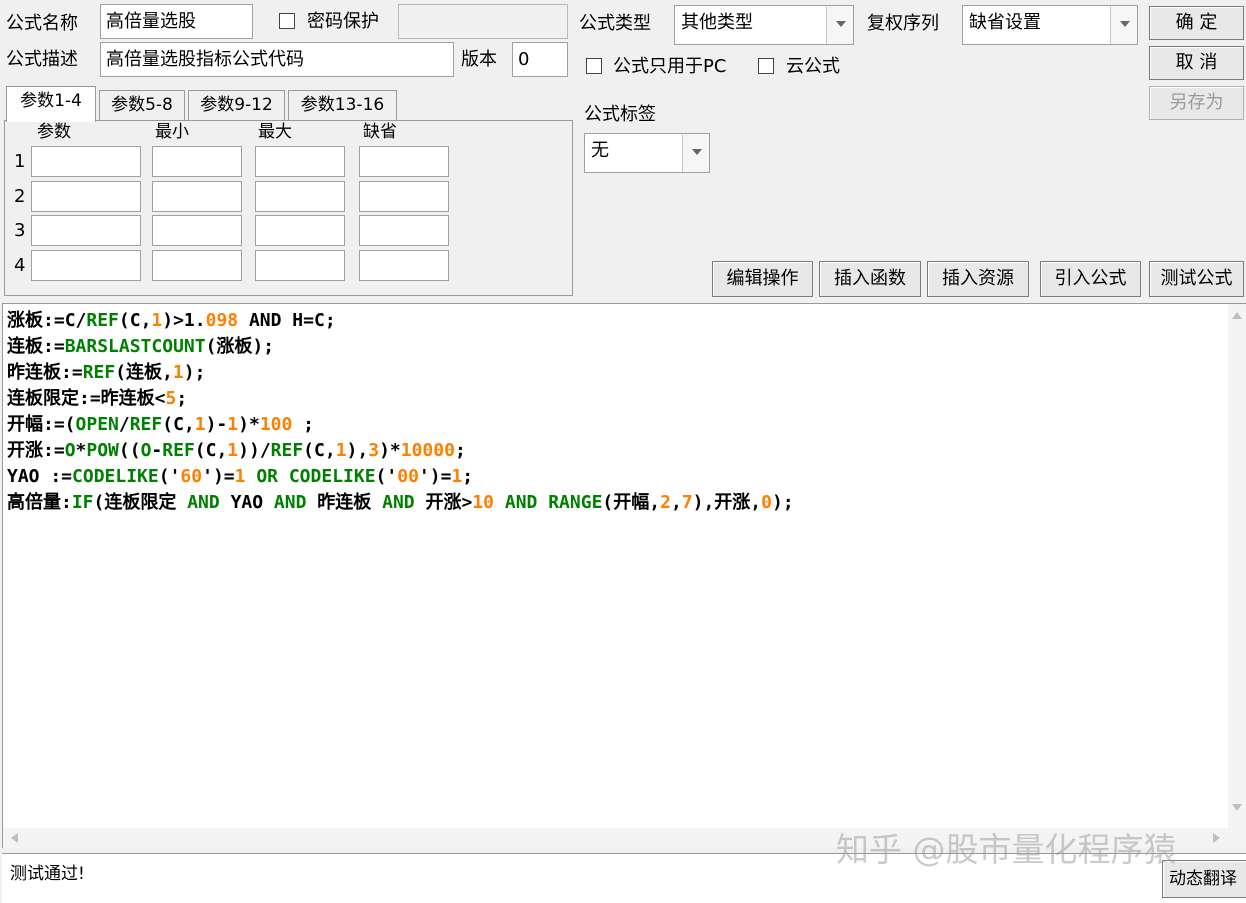  What do you see at coordinates (676, 502) in the screenshot?
I see `code-token: ,` at bounding box center [676, 502].